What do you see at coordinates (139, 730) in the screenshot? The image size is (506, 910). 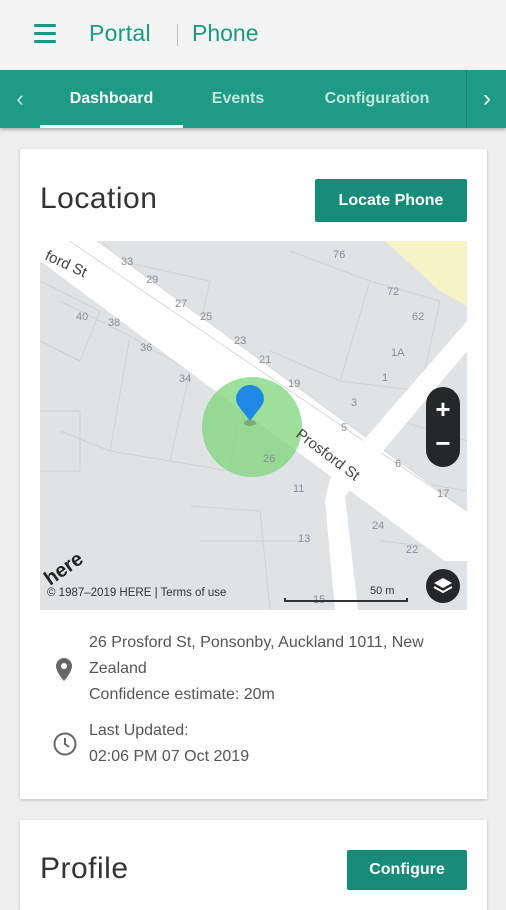 I see `last-updated-label: Last Updated:` at bounding box center [139, 730].